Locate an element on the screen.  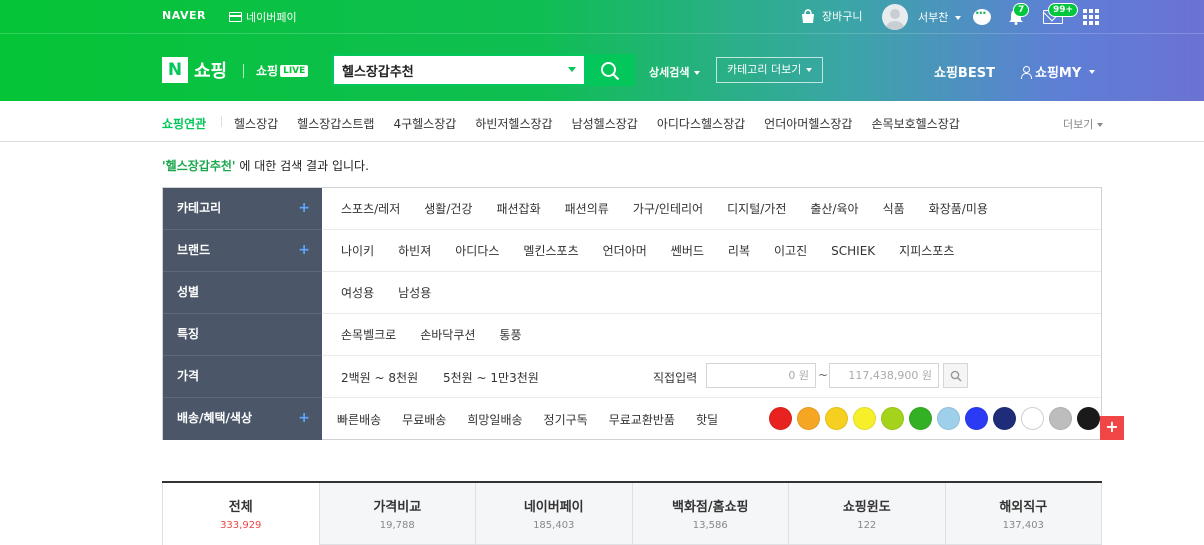
filter-option: 희망일배송 is located at coordinates (494, 419).